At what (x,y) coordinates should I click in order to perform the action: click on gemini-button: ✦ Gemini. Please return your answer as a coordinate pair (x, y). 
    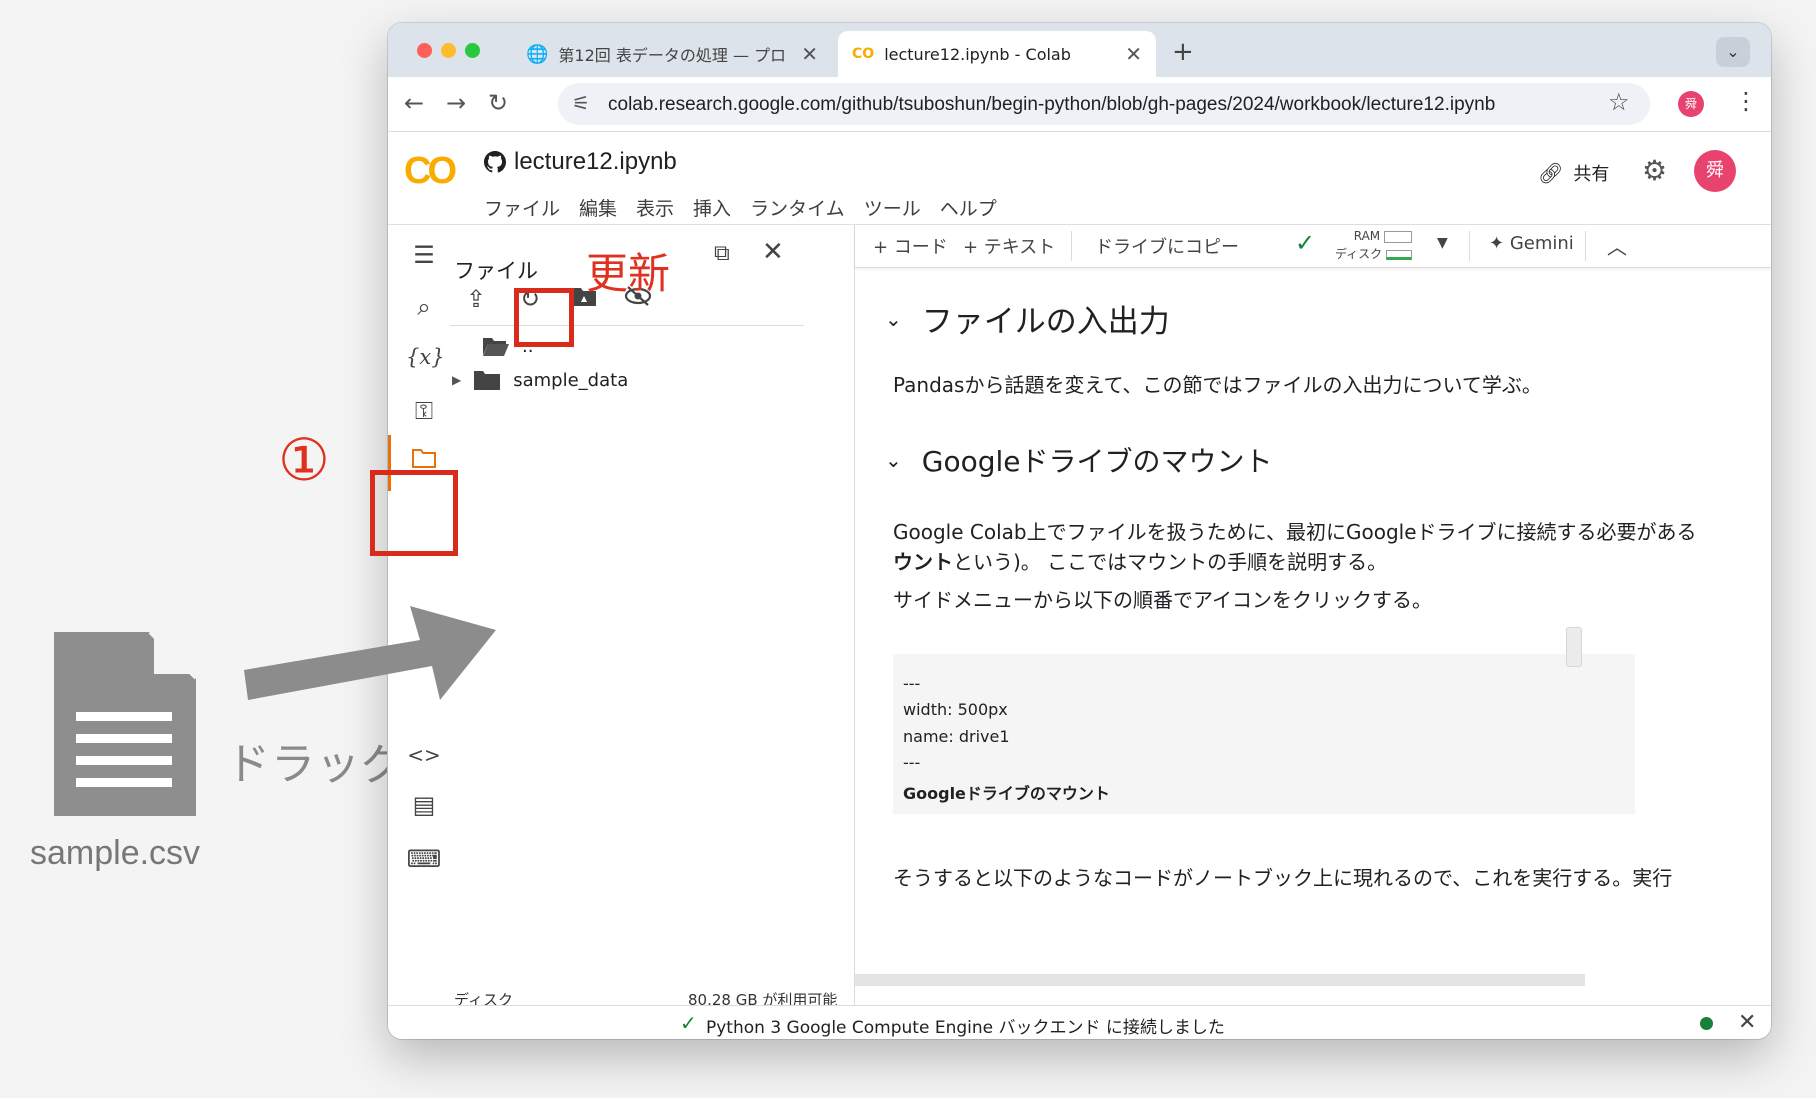
    Looking at the image, I should click on (1531, 243).